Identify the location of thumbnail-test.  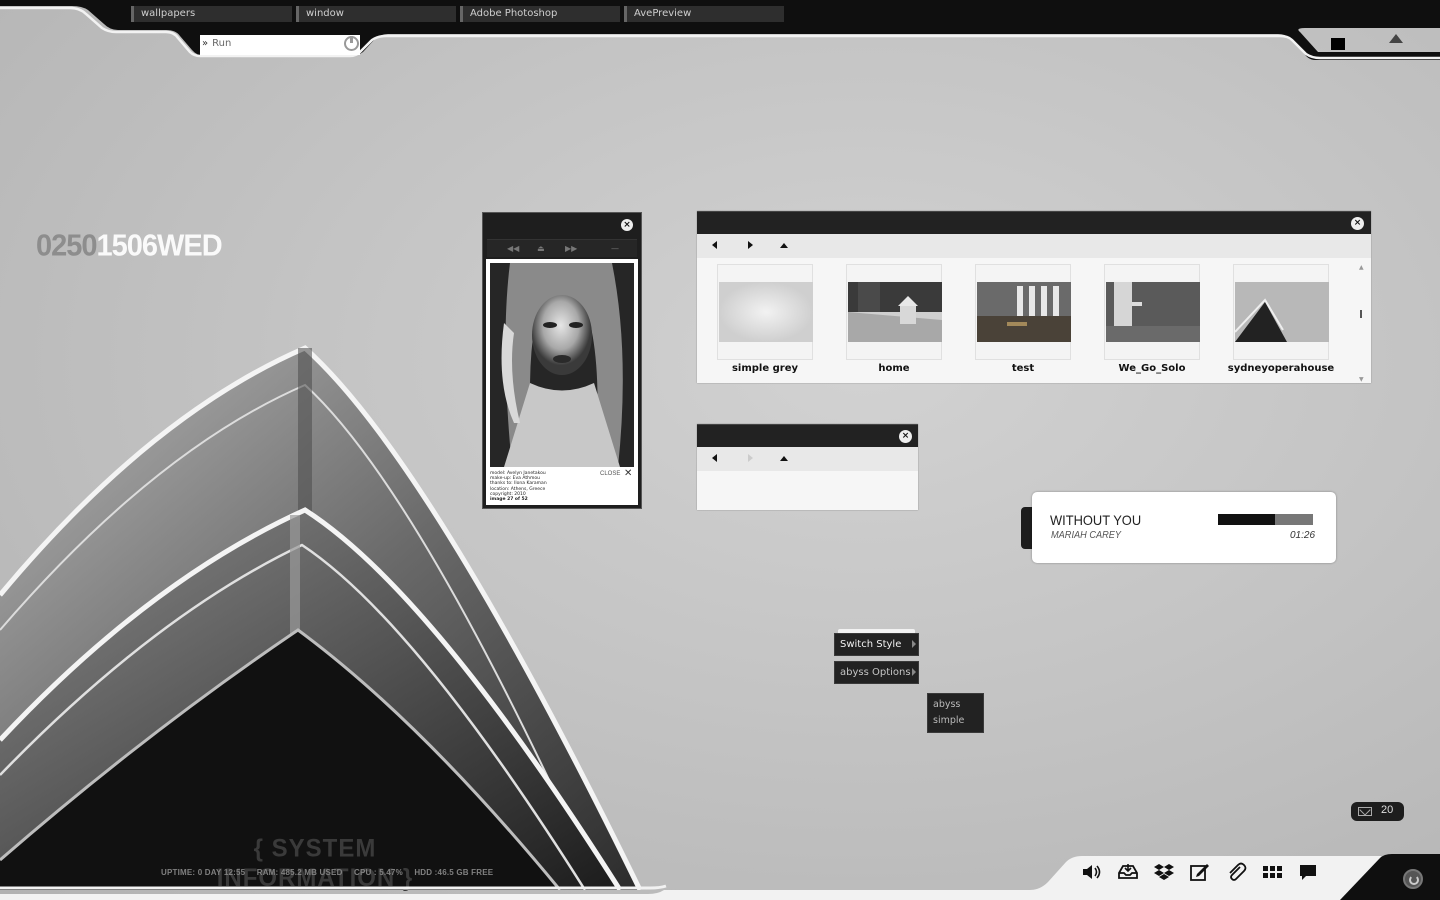
(1024, 312).